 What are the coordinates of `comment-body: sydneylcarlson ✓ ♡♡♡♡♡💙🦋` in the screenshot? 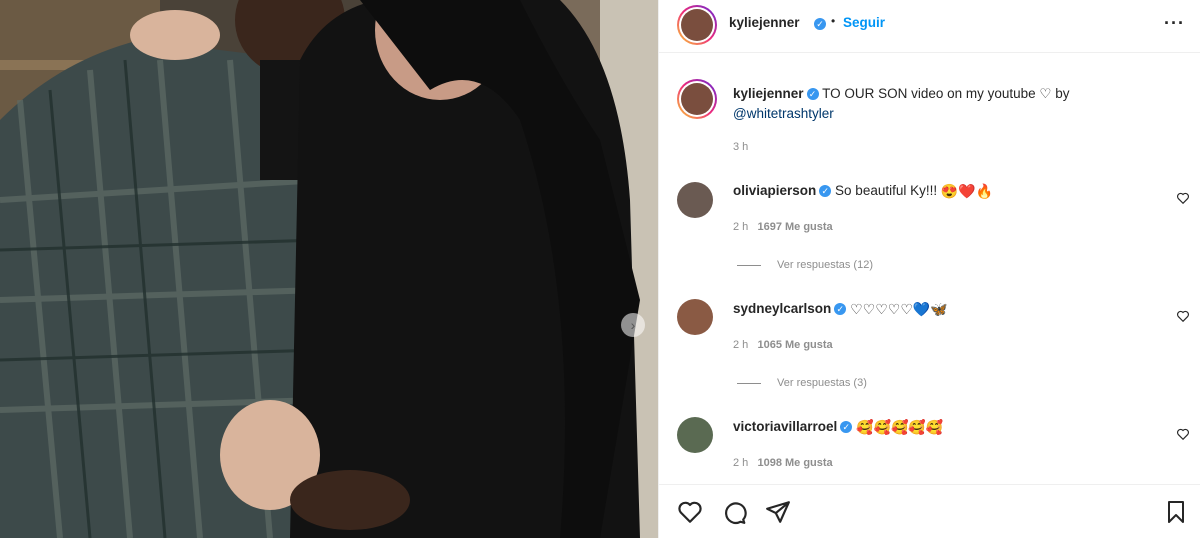 It's located at (840, 309).